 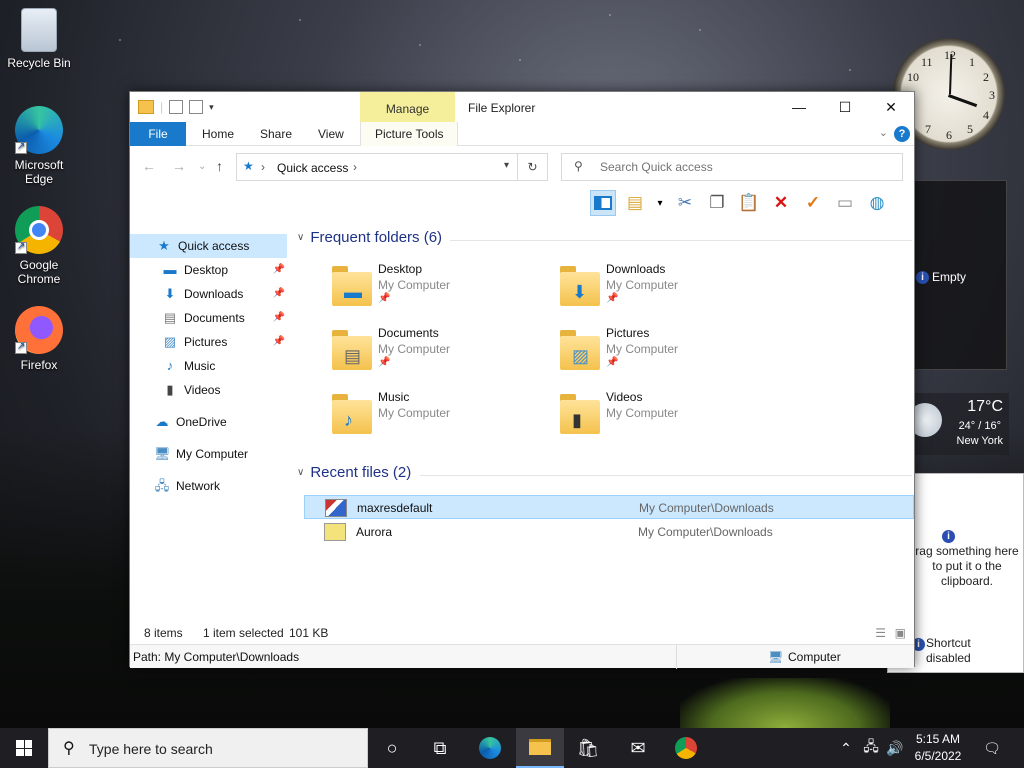 What do you see at coordinates (799, 107) in the screenshot?
I see `minimize-button: —` at bounding box center [799, 107].